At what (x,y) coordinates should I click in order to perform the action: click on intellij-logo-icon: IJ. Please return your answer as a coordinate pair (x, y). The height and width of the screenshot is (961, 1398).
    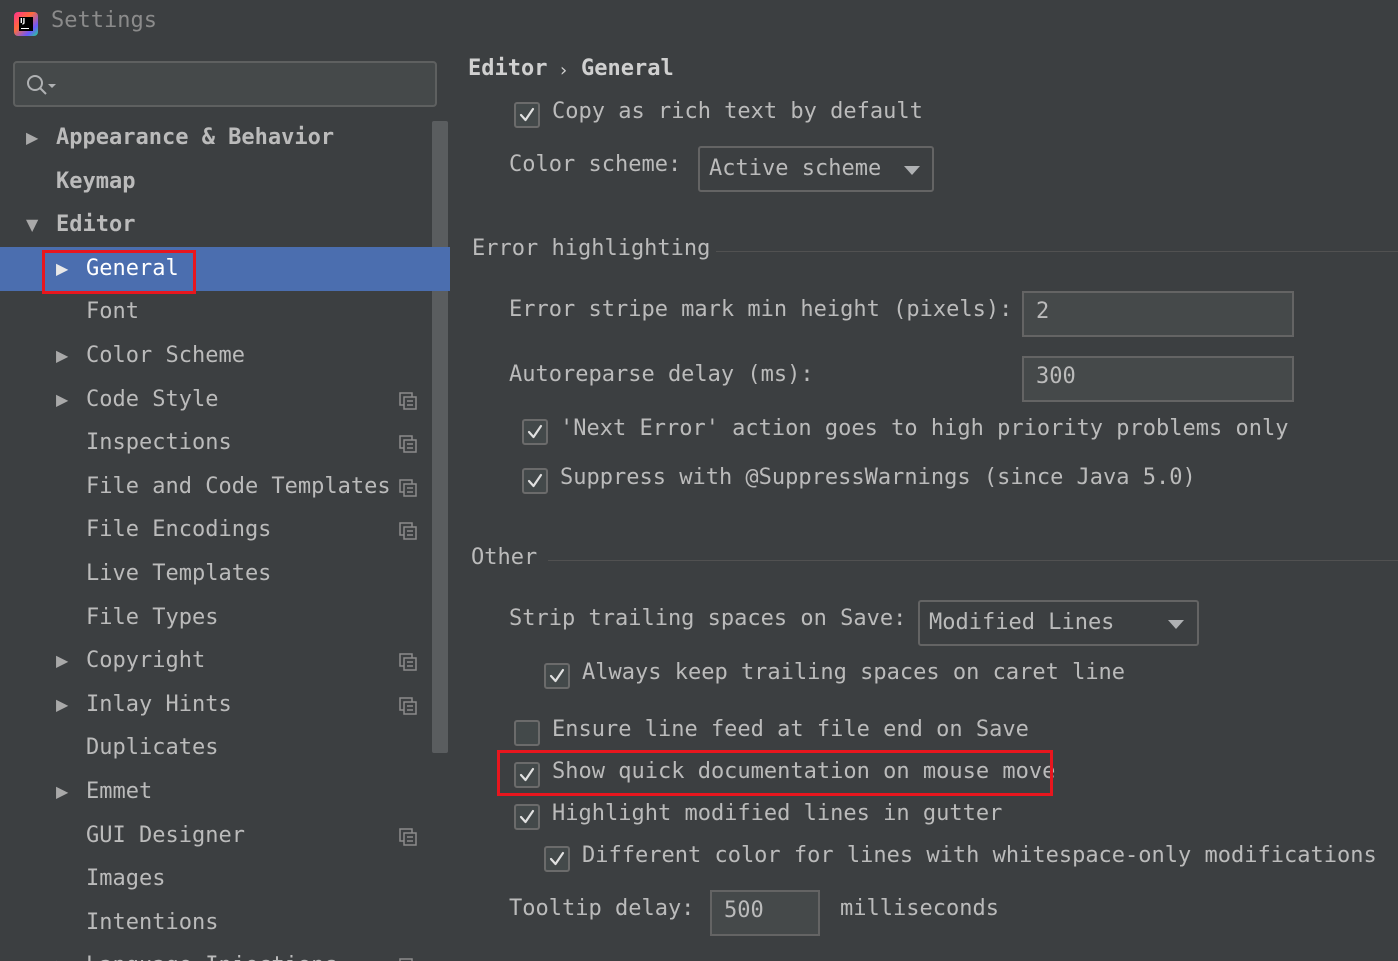
    Looking at the image, I should click on (26, 24).